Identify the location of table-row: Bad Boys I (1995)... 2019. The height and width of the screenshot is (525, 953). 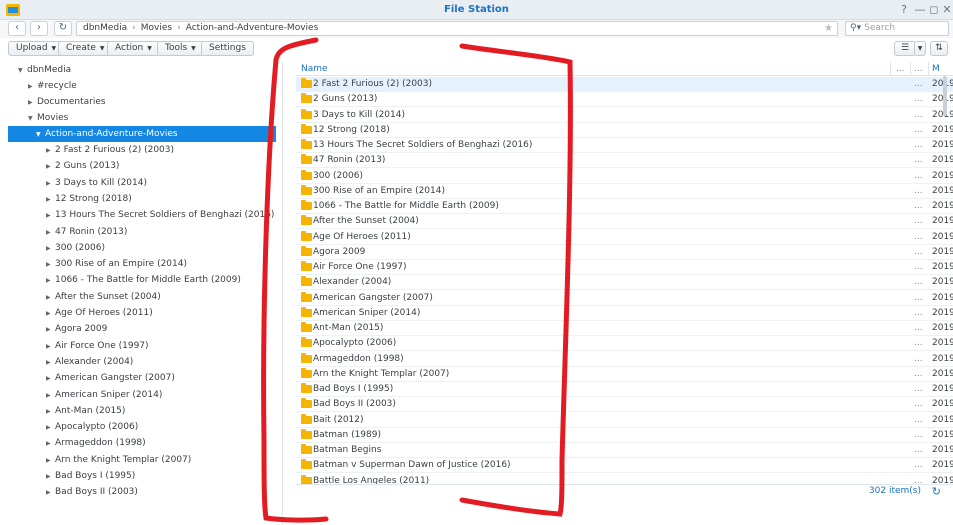
(624, 389).